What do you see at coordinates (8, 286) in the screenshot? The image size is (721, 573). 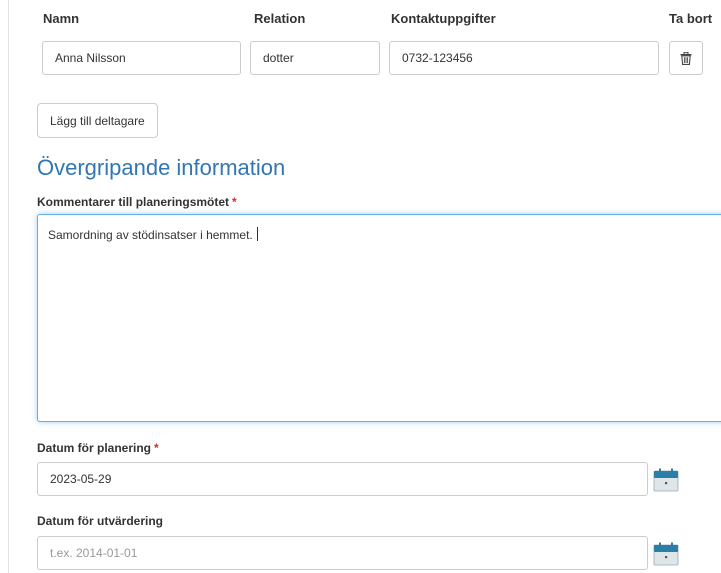 I see `left-divider` at bounding box center [8, 286].